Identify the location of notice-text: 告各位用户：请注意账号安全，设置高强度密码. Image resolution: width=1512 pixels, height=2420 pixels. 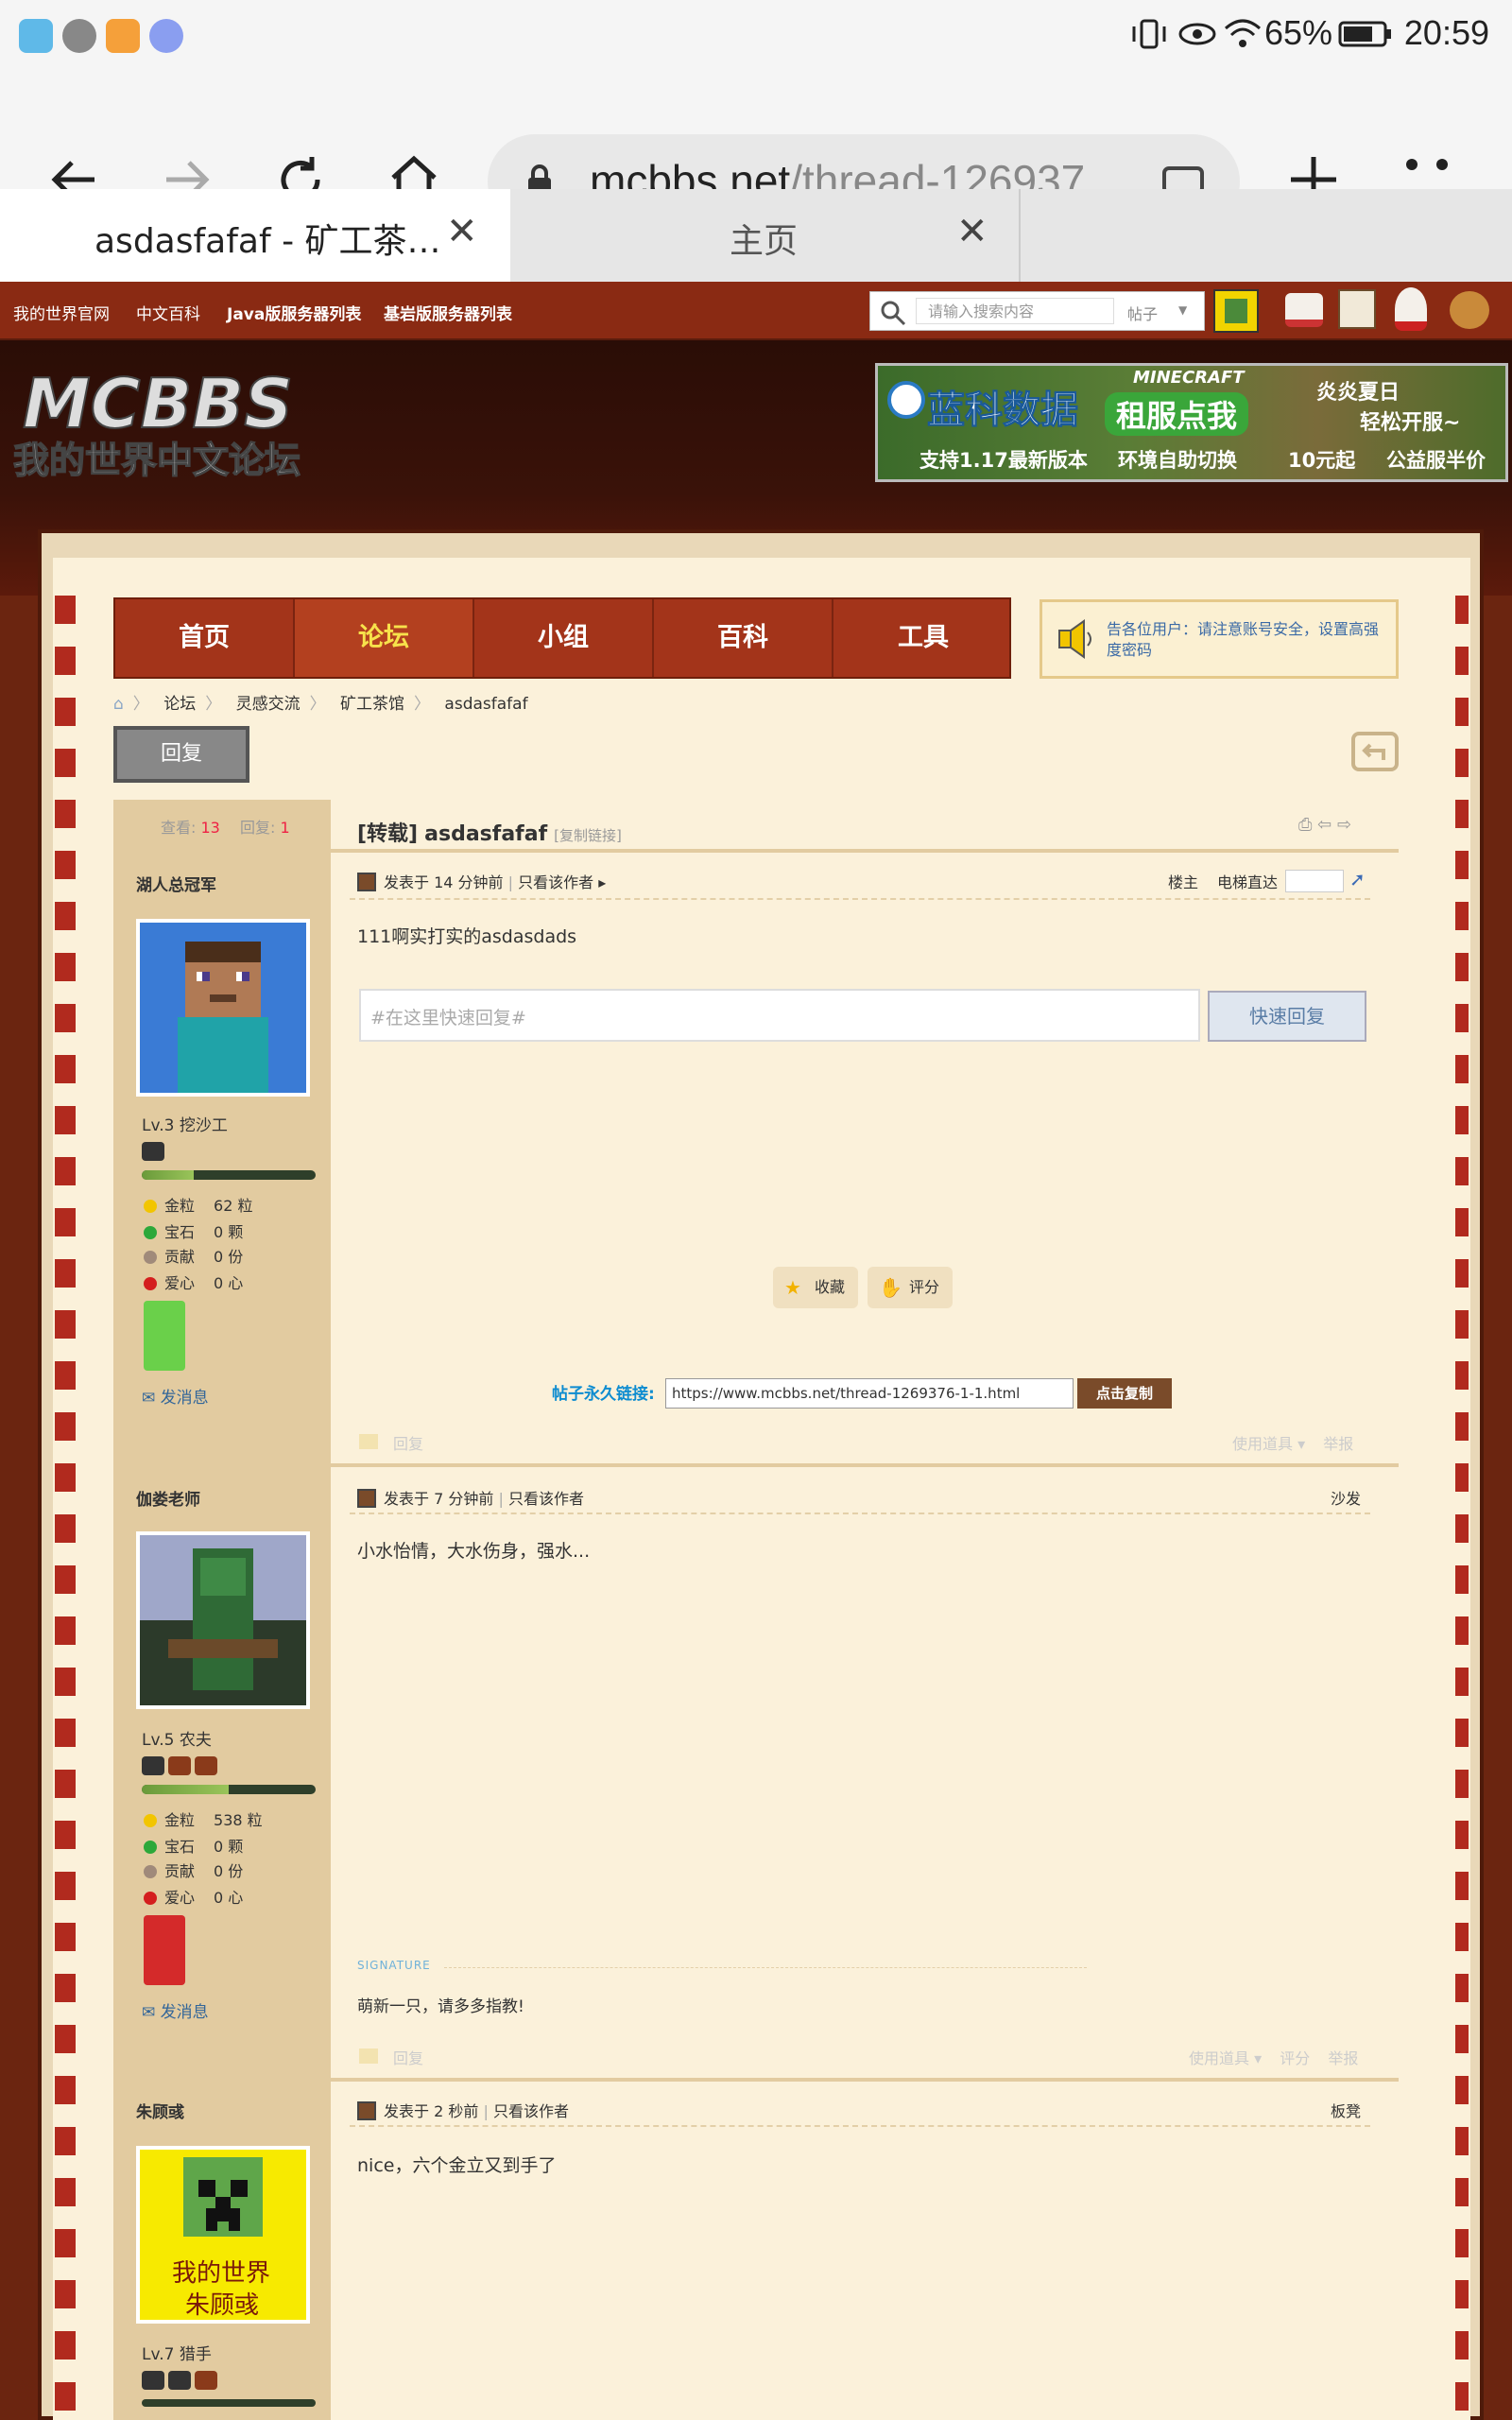
(1248, 640).